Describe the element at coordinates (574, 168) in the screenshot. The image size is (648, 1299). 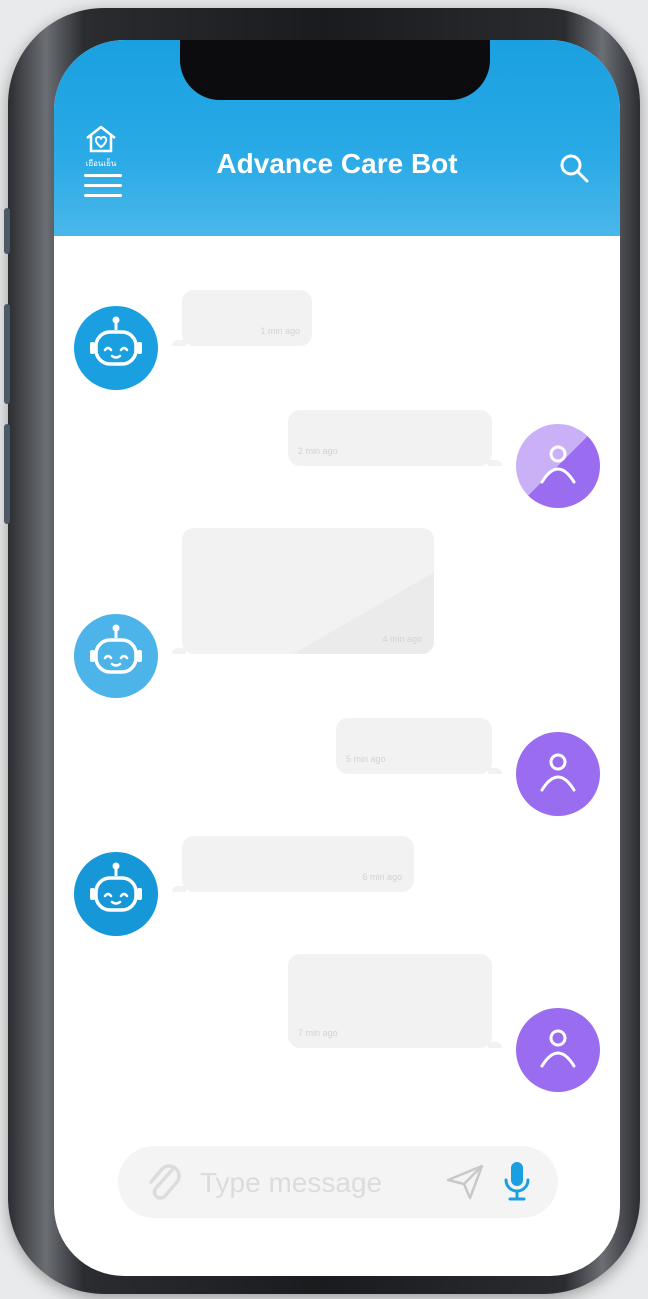
I see `search-icon` at that location.